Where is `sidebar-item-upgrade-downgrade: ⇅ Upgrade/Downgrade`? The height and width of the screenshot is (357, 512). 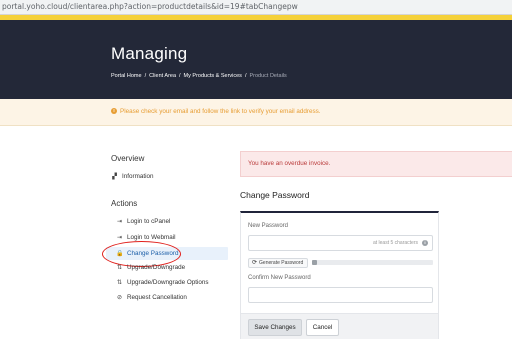 sidebar-item-upgrade-downgrade: ⇅ Upgrade/Downgrade is located at coordinates (150, 268).